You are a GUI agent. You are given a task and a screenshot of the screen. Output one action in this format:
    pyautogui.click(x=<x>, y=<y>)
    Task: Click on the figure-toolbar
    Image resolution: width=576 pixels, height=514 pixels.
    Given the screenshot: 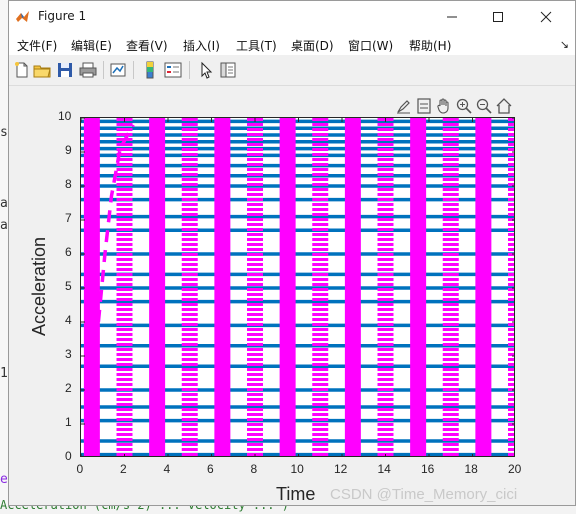 What is the action you would take?
    pyautogui.click(x=292, y=70)
    